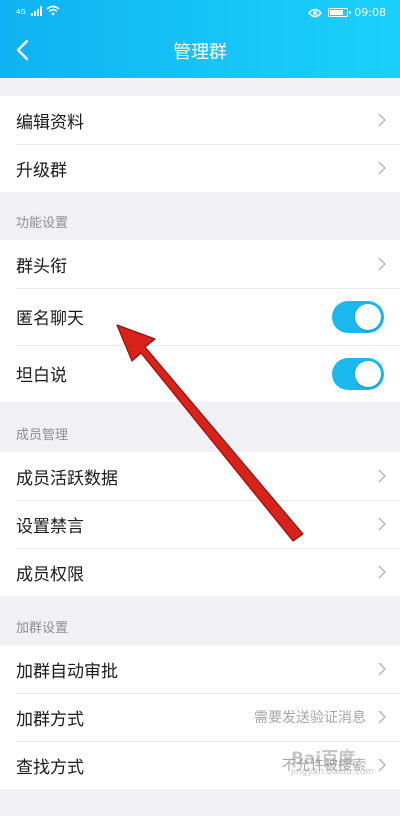 The image size is (400, 816). I want to click on section-label-members: 成员管理, so click(42, 435).